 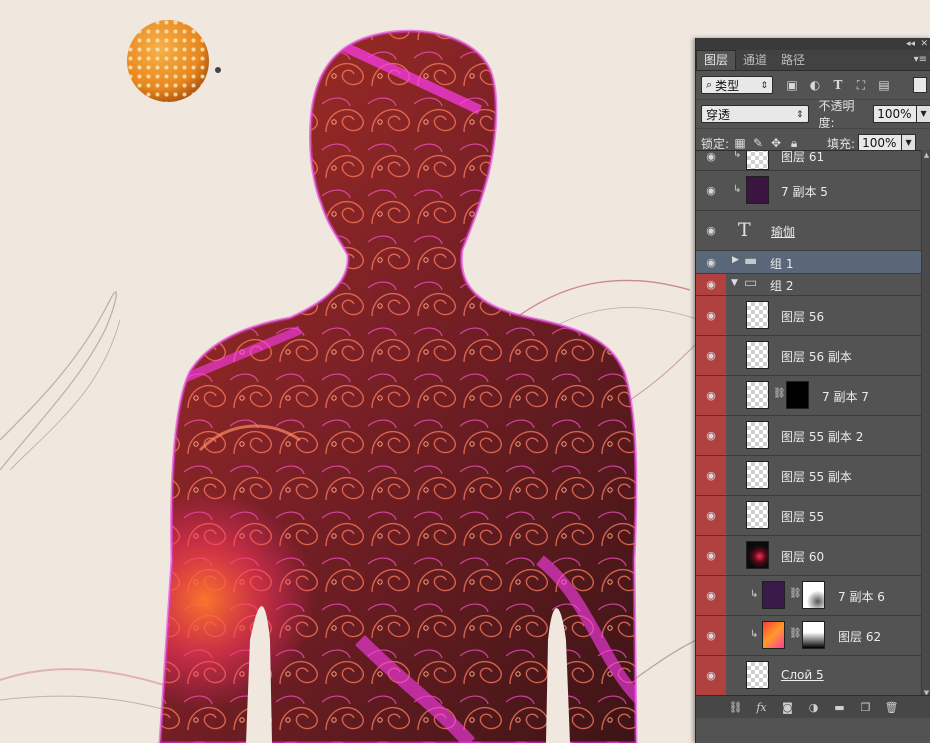 What do you see at coordinates (808, 285) in the screenshot?
I see `layer-row: ◉ ▼ ▭ 组 2` at bounding box center [808, 285].